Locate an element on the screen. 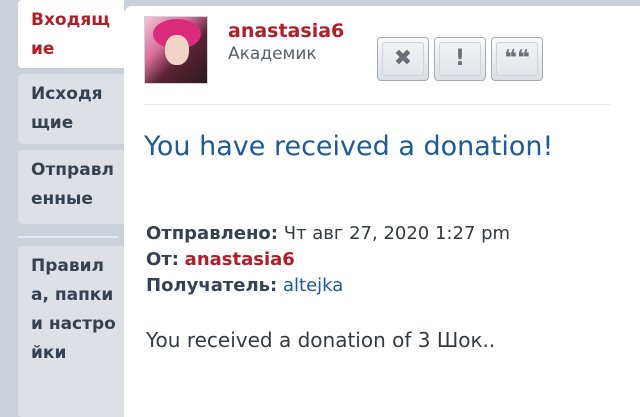 This screenshot has width=640, height=417. sidebar-item-rules-folders-settings: Правила, папки и настройки is located at coordinates (71, 331).